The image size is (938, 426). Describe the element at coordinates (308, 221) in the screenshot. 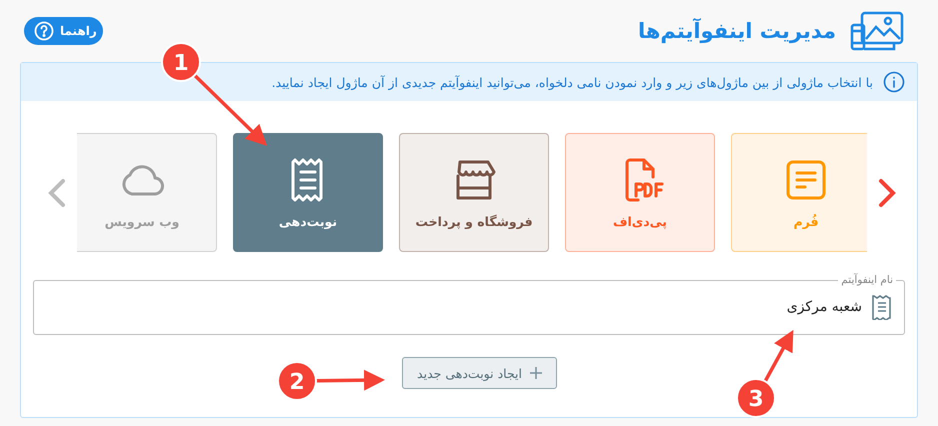

I see `module-label: نوبت‌دهی` at that location.